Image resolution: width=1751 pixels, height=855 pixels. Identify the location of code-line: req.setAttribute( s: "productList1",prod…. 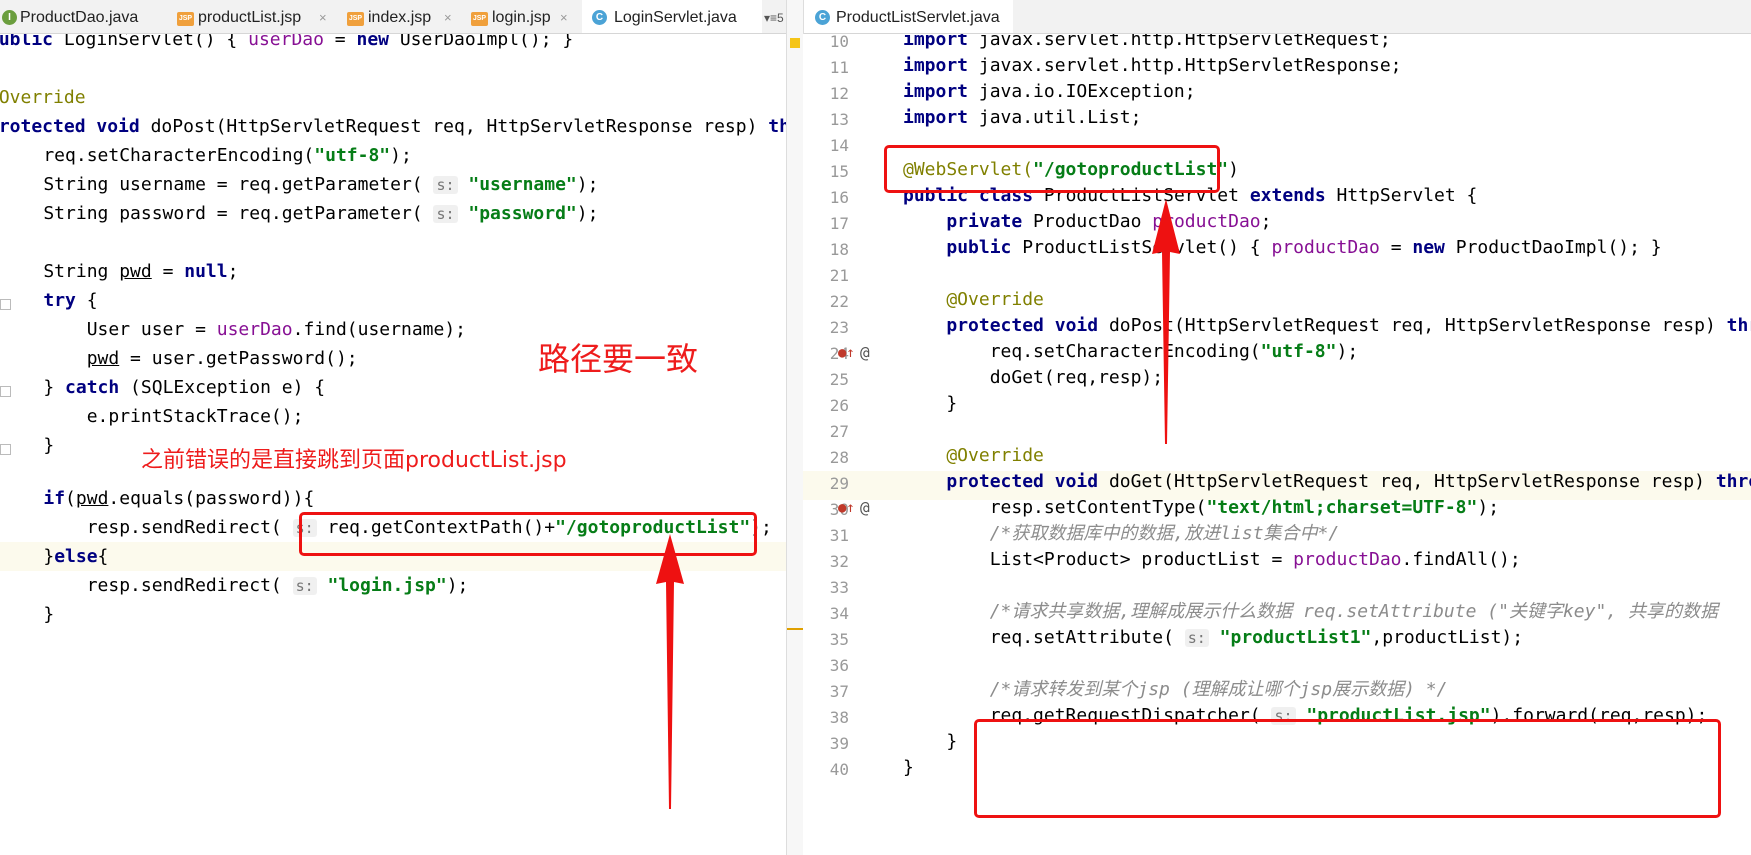
(1213, 637).